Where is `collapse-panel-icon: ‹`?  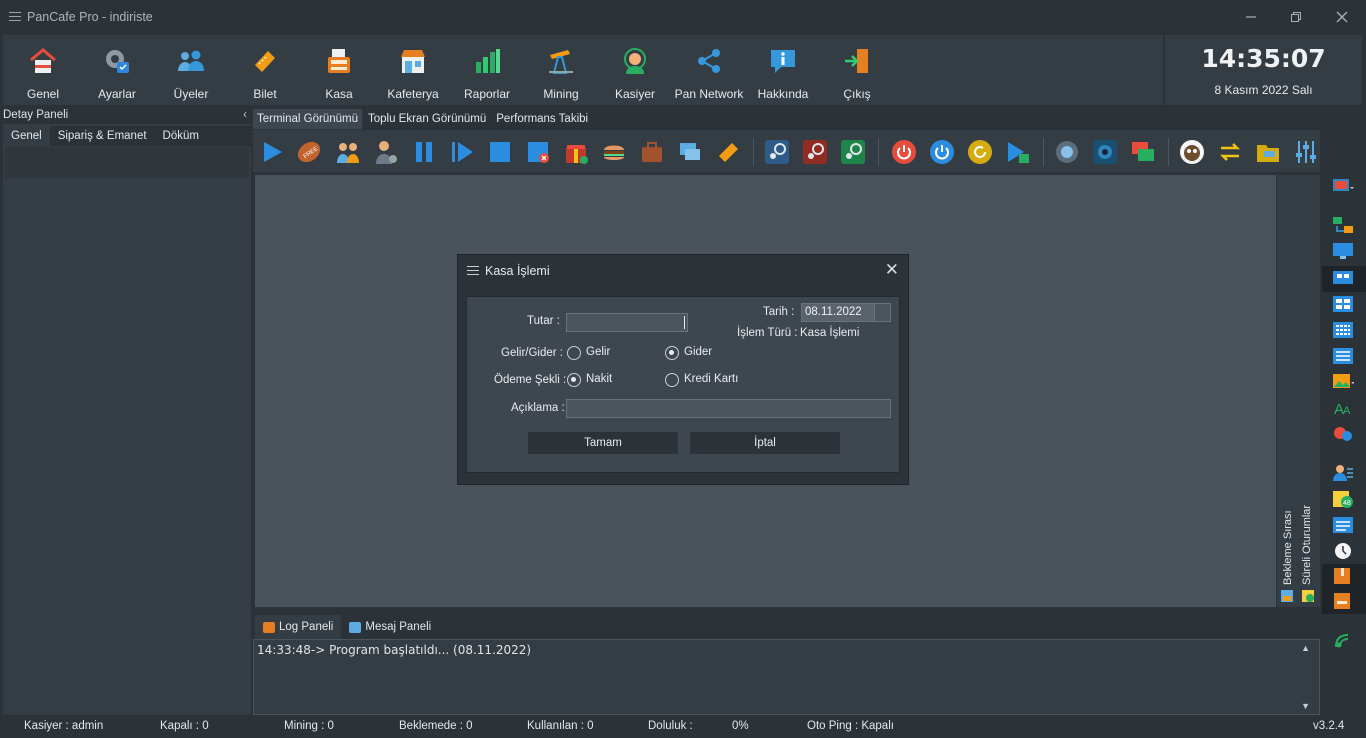
collapse-panel-icon: ‹ is located at coordinates (245, 115).